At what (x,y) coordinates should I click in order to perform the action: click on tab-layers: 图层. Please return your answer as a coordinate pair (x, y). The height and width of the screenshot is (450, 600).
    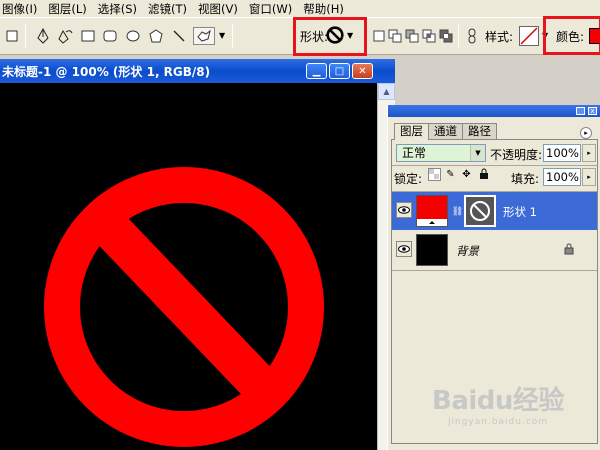
    Looking at the image, I should click on (411, 131).